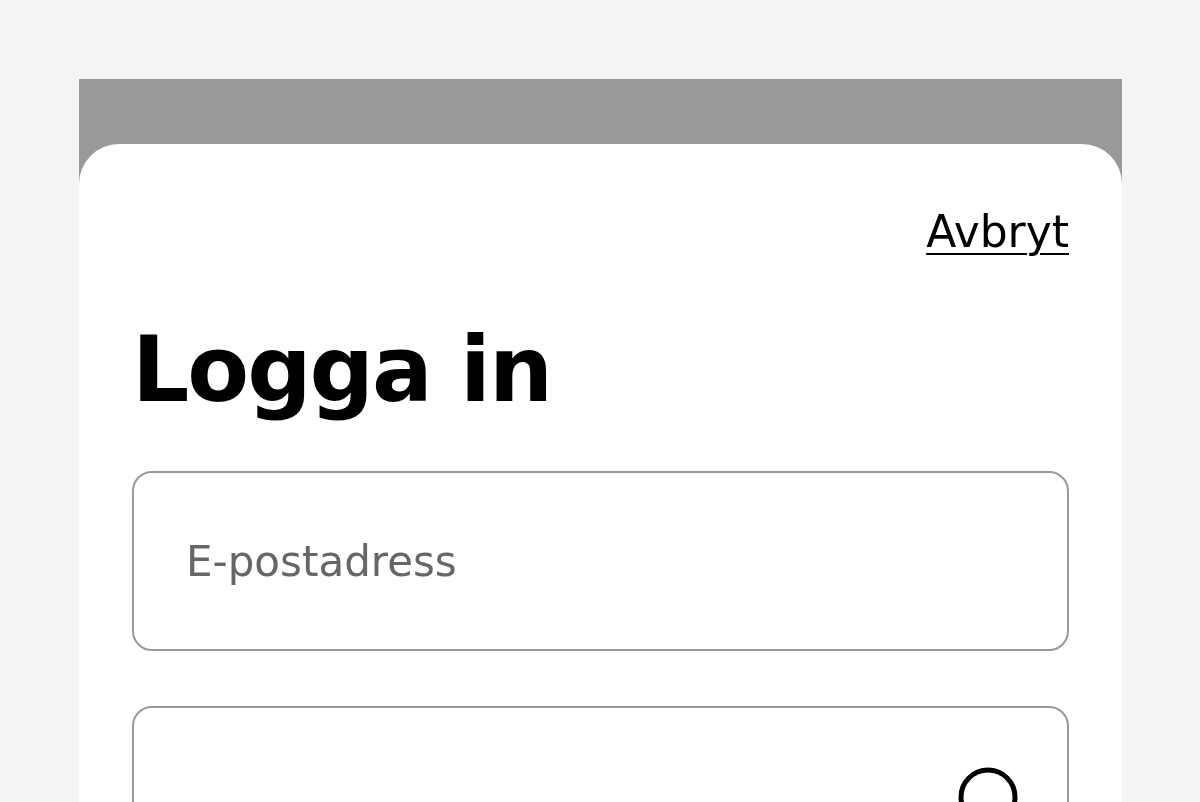  What do you see at coordinates (342, 369) in the screenshot?
I see `dialog-title: Logga in` at bounding box center [342, 369].